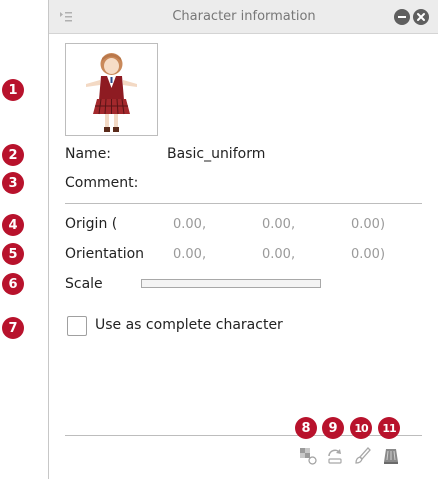 This screenshot has height=479, width=438. I want to click on minimize-button, so click(402, 17).